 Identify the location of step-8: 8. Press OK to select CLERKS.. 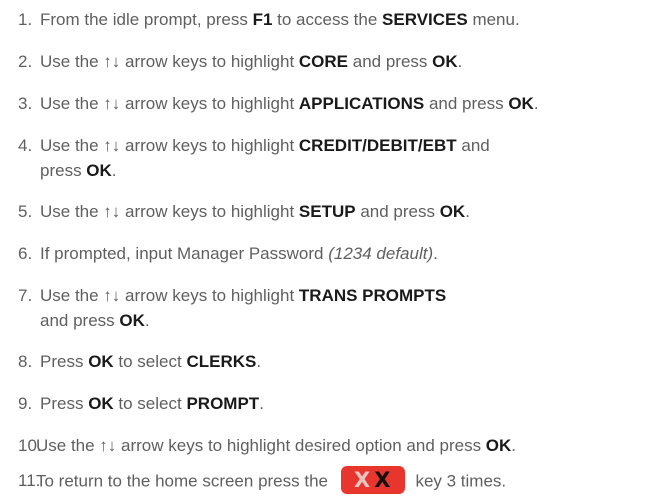
(332, 361).